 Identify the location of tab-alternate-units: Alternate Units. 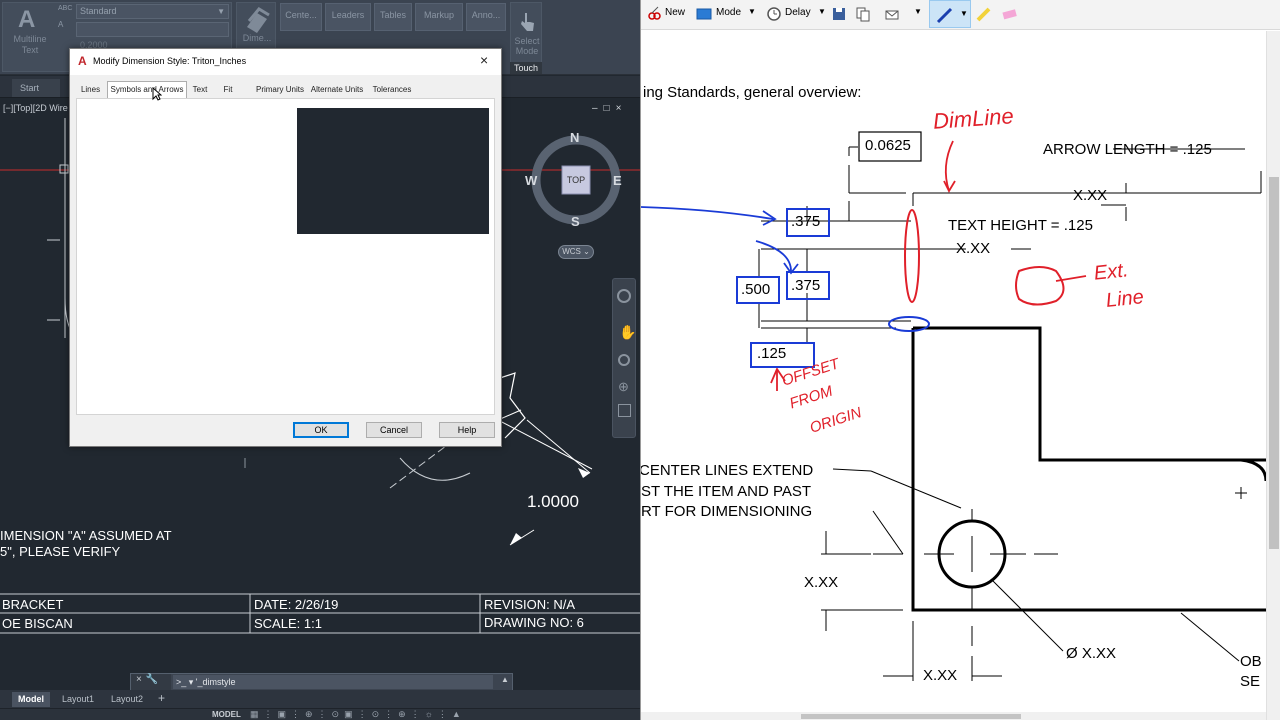
(337, 90).